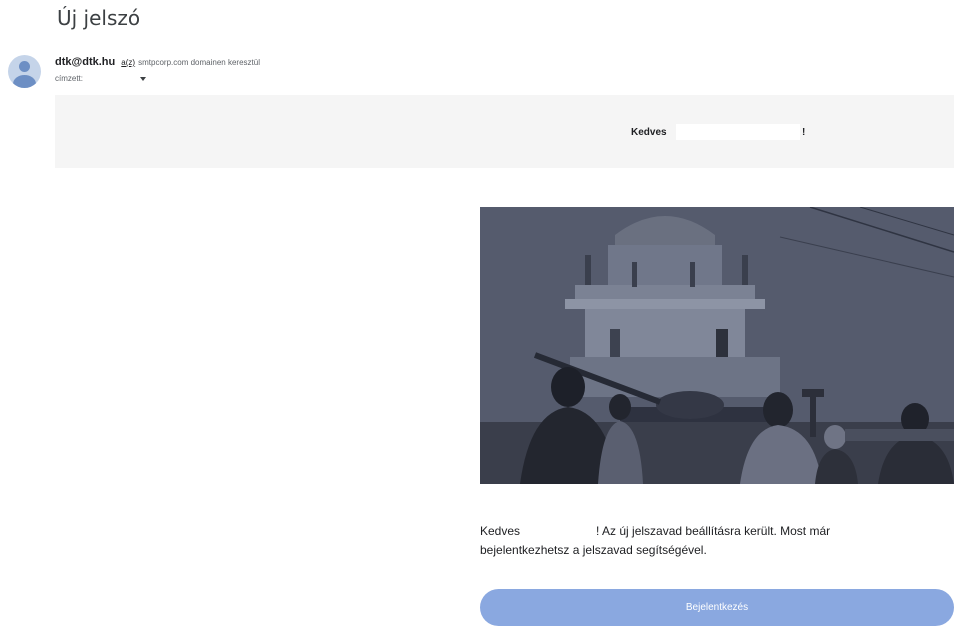  I want to click on sender-avatar-icon, so click(24, 71).